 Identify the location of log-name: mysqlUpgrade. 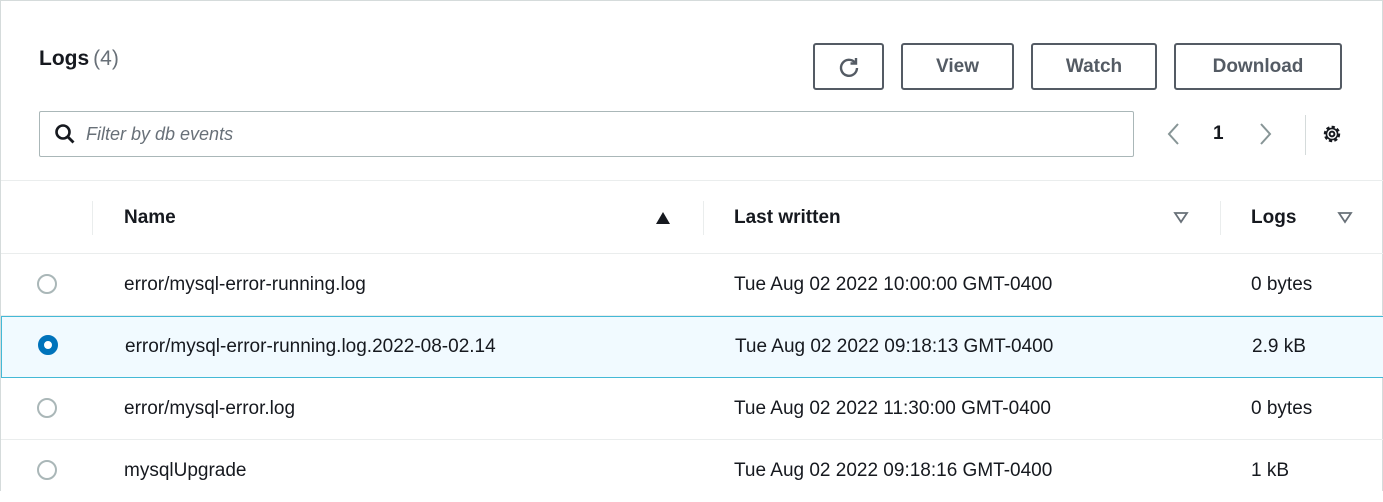
(185, 470).